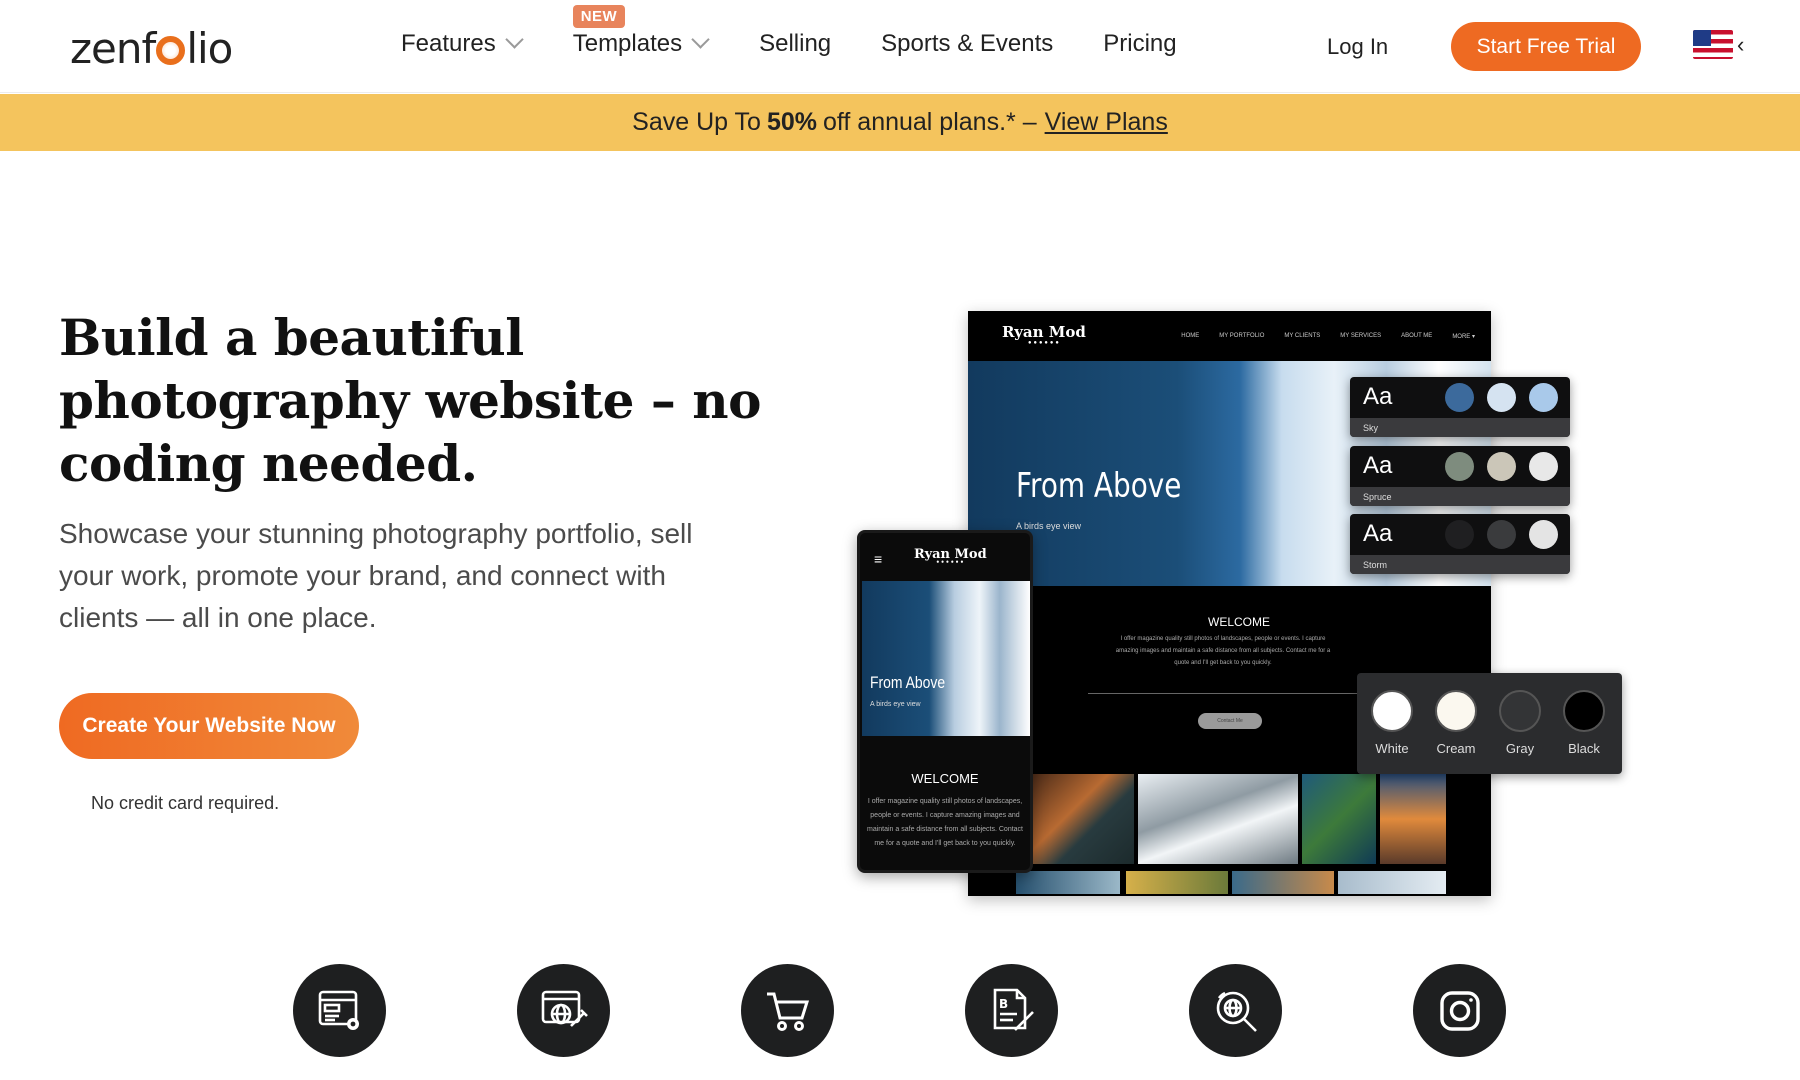 The height and width of the screenshot is (1080, 1800). I want to click on menu-item-sports-events: Sports & Events, so click(967, 44).